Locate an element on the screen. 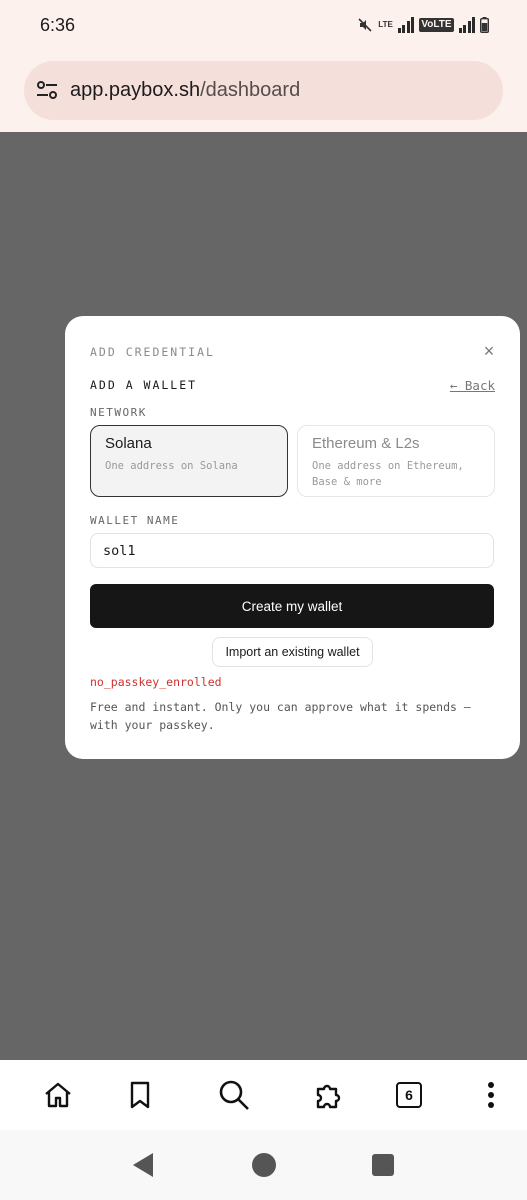  tab-count: 6 is located at coordinates (409, 1095).